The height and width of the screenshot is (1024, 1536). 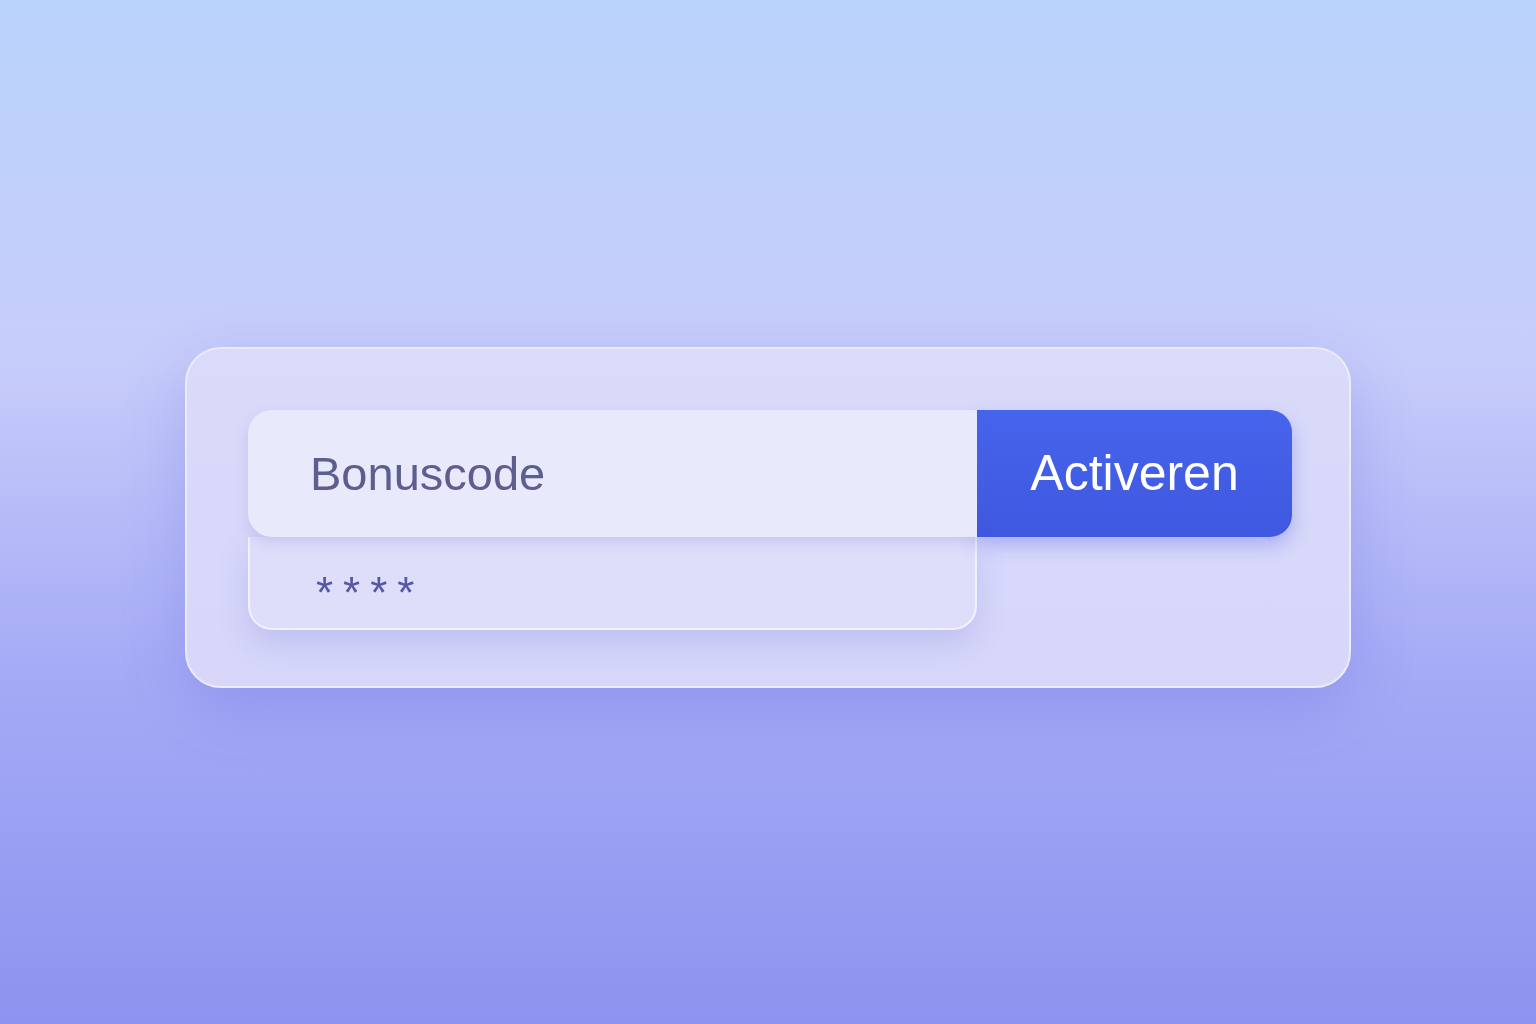 I want to click on input-field: Bonuscode, so click(x=612, y=473).